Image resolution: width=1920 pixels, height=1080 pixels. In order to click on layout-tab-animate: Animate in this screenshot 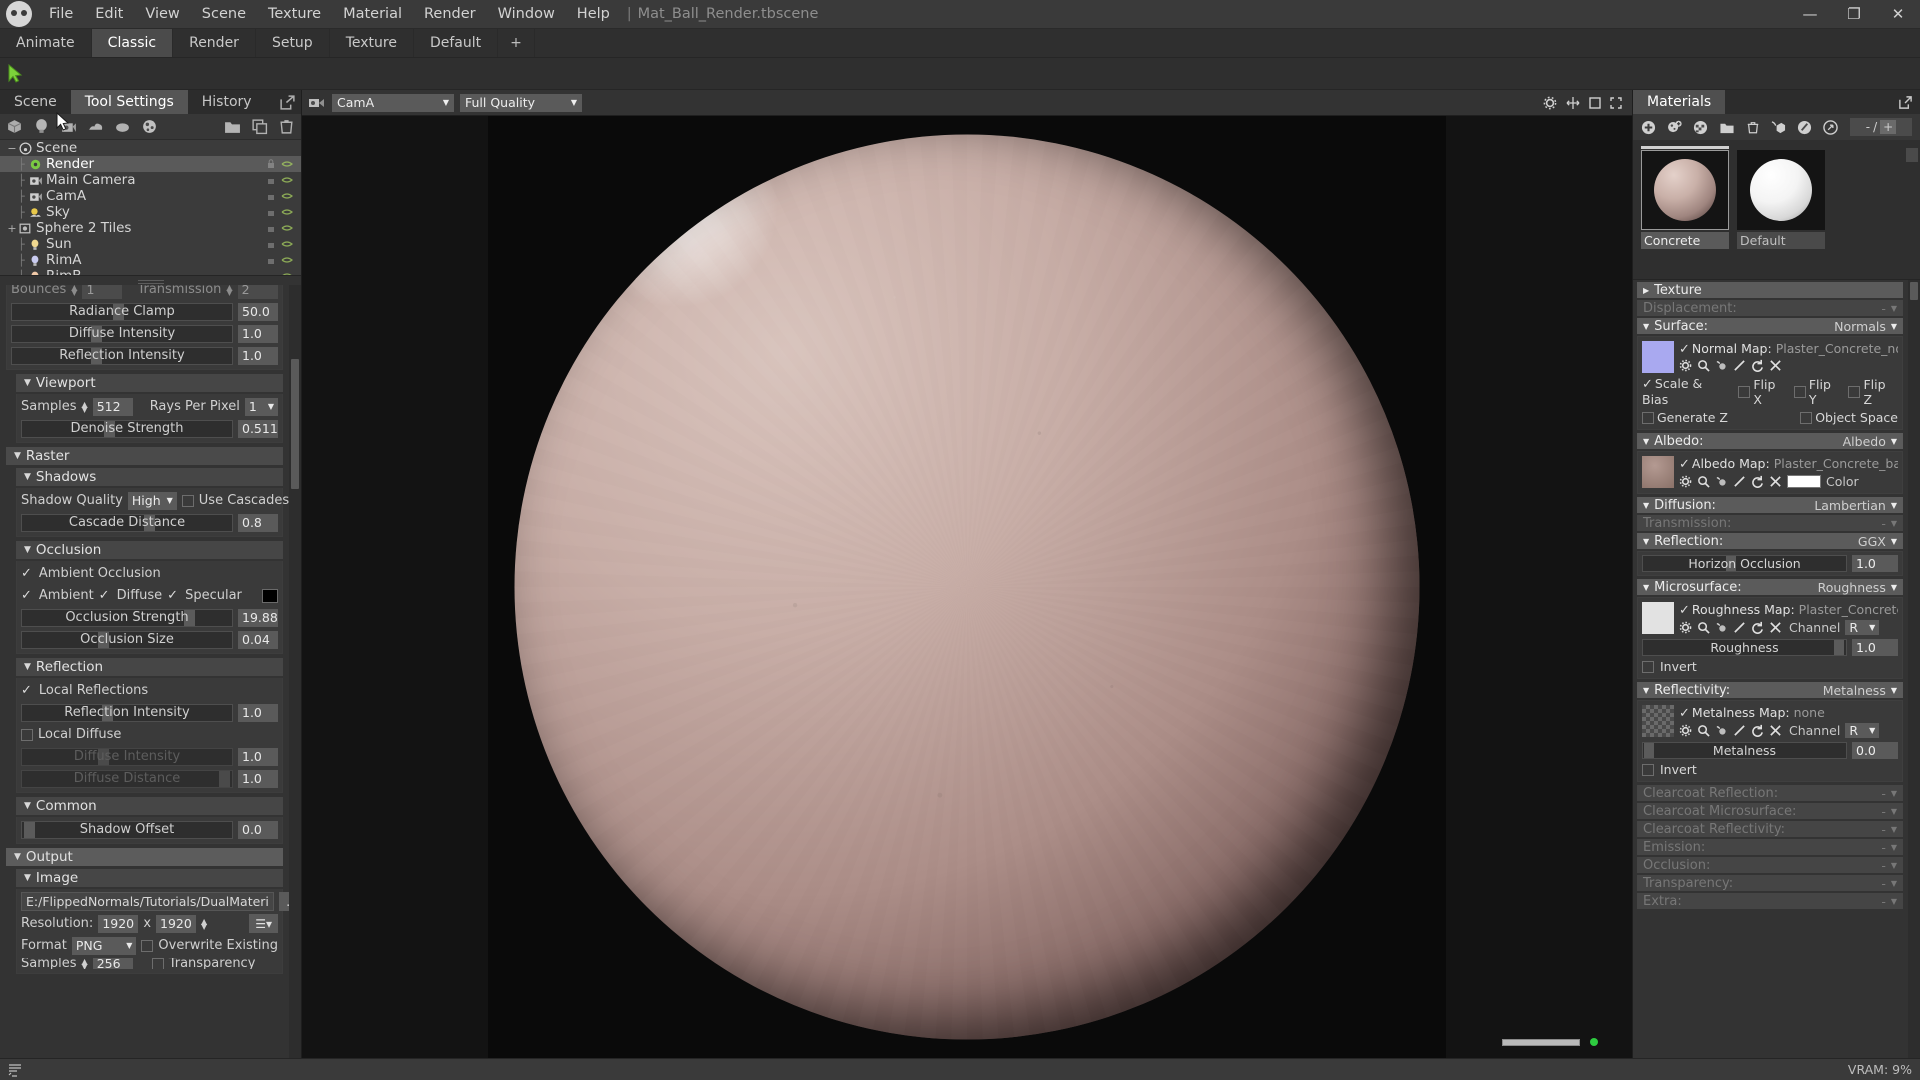, I will do `click(46, 43)`.